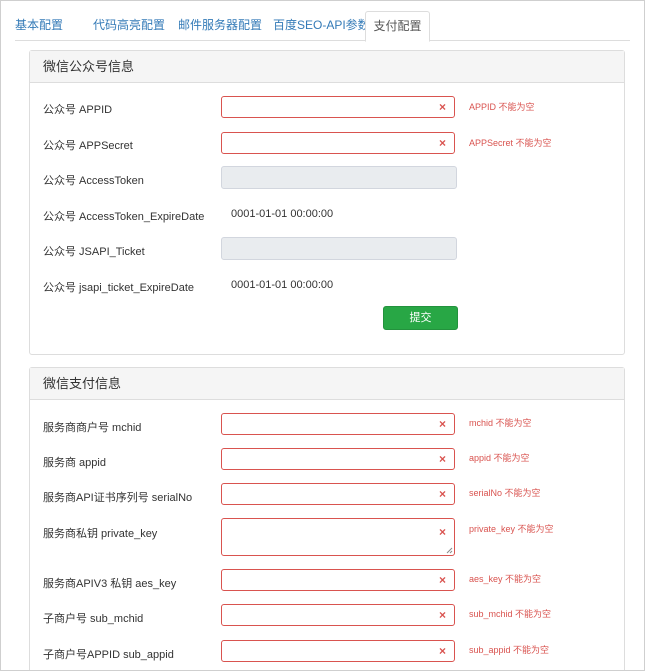  What do you see at coordinates (499, 458) in the screenshot?
I see `pay-appid-error: appid 不能为空` at bounding box center [499, 458].